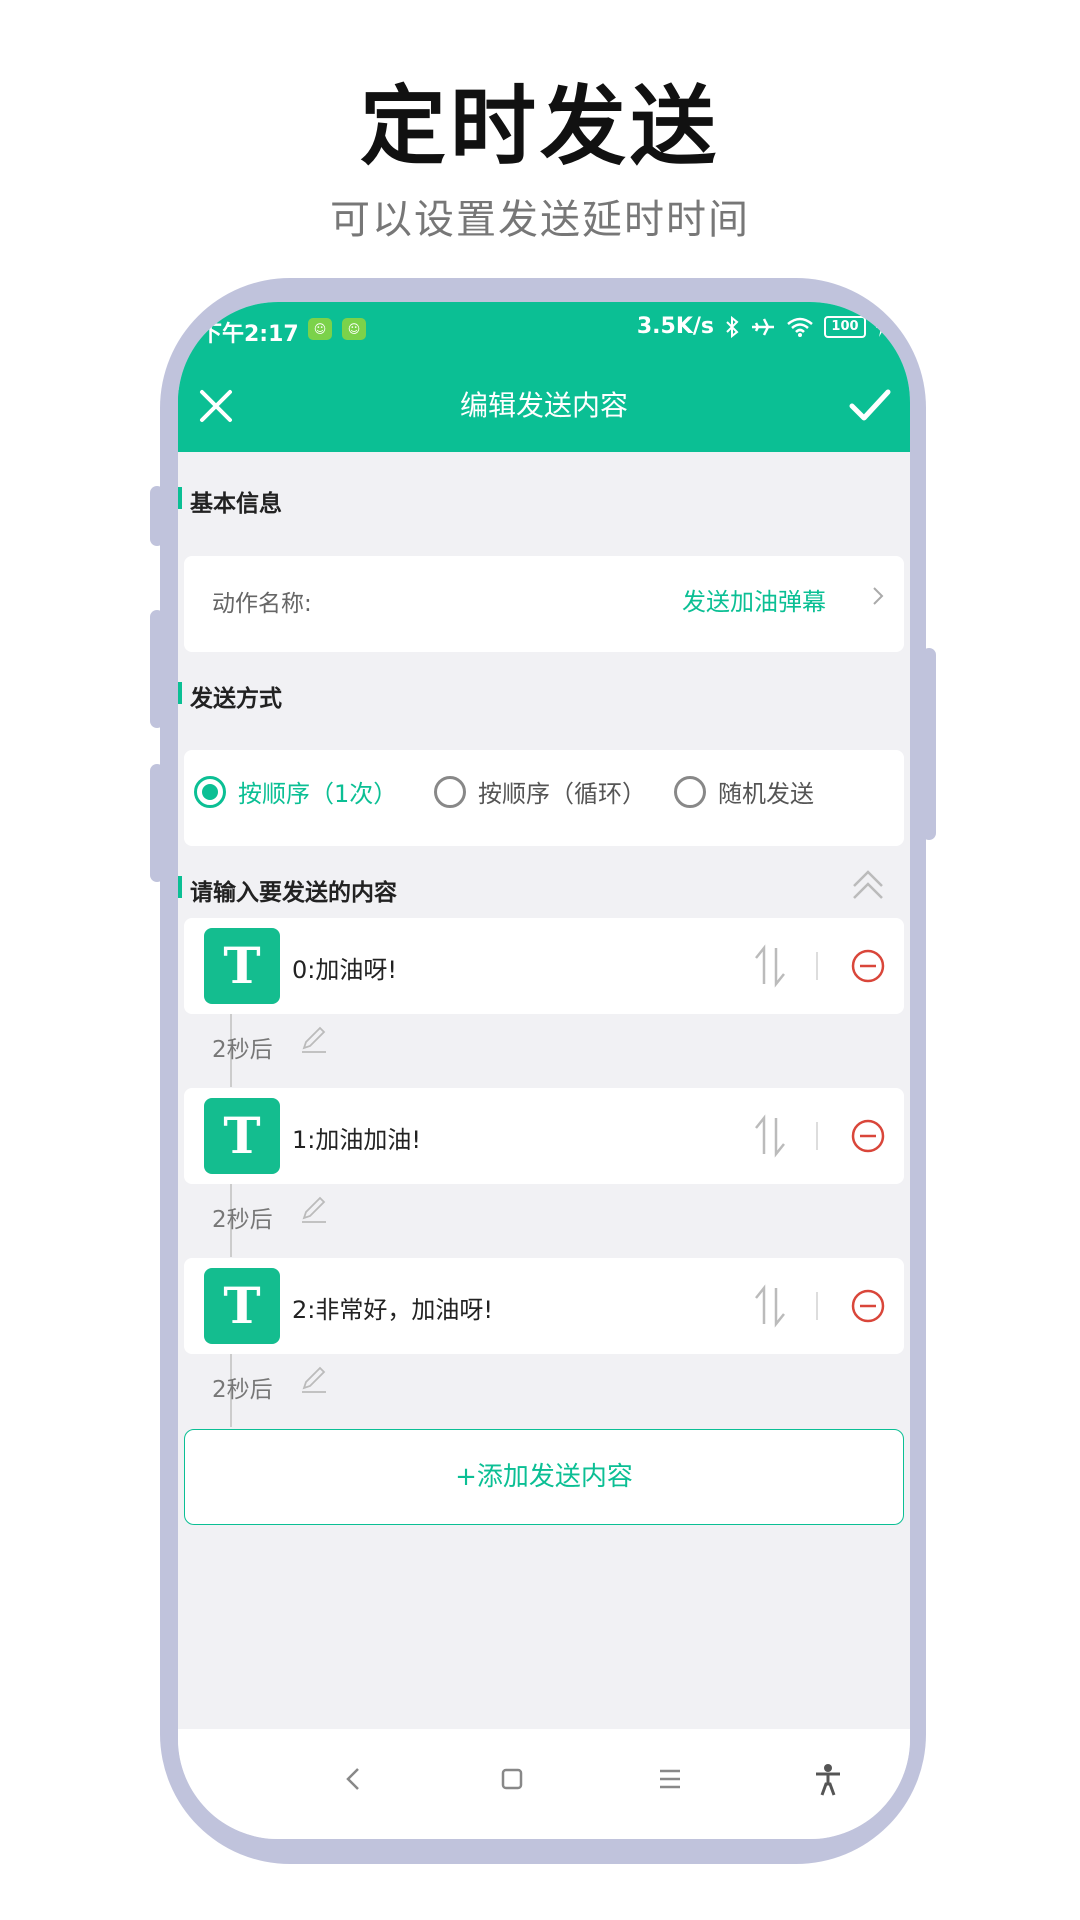 This screenshot has height=1920, width=1080. I want to click on status-icons: 3.5K/s 100, so click(761, 326).